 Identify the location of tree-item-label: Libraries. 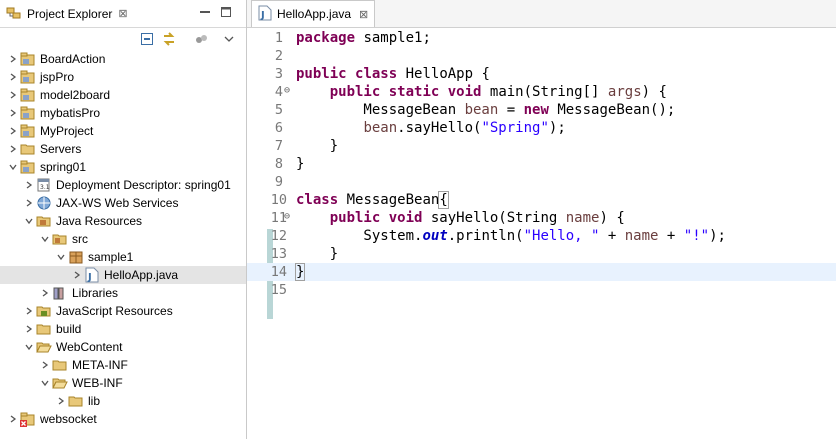
(95, 293).